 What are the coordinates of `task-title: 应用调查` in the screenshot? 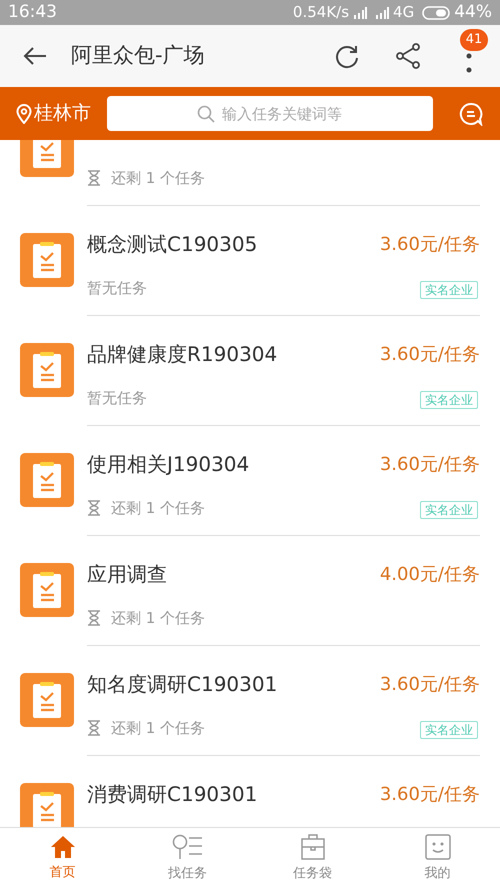 It's located at (127, 574).